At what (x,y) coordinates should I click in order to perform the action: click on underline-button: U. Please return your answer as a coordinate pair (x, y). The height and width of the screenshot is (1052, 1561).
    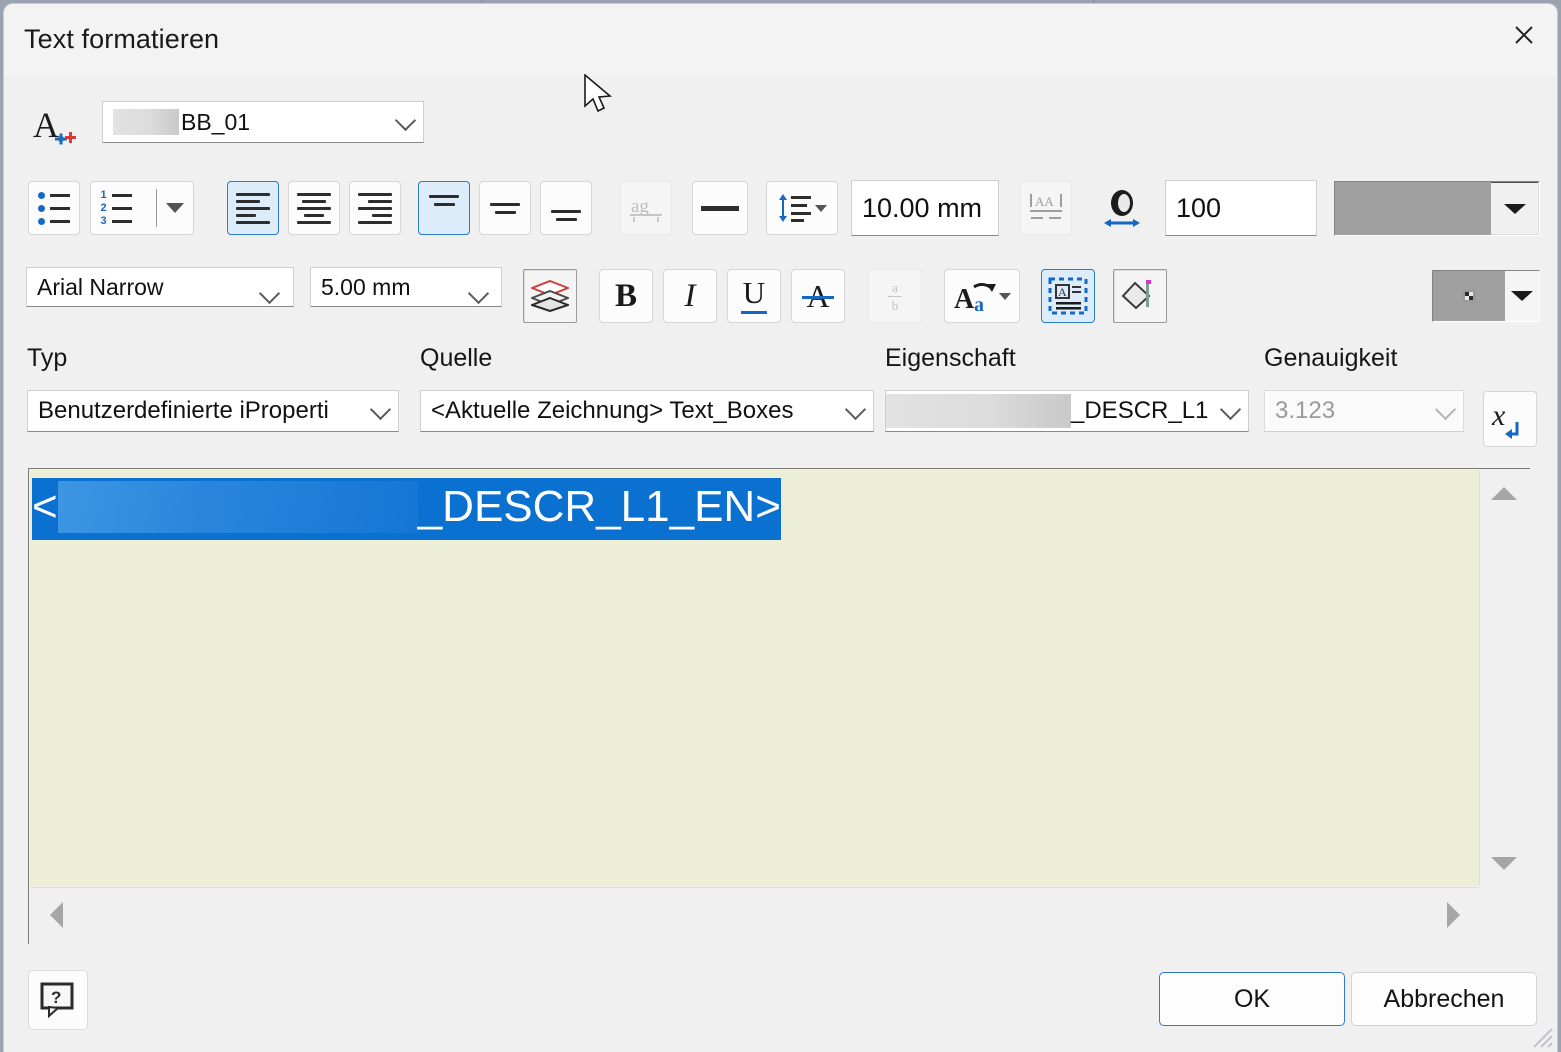
    Looking at the image, I should click on (754, 296).